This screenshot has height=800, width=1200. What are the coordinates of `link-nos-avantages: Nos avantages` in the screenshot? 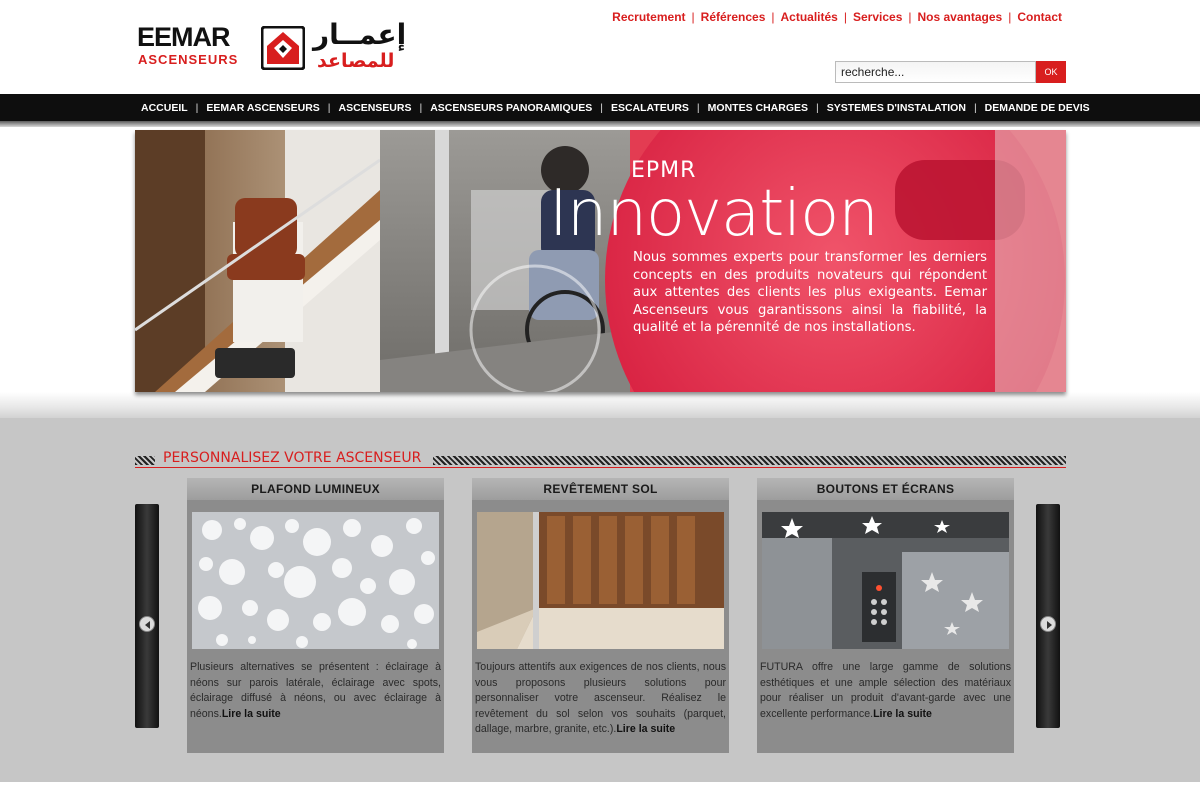 It's located at (960, 17).